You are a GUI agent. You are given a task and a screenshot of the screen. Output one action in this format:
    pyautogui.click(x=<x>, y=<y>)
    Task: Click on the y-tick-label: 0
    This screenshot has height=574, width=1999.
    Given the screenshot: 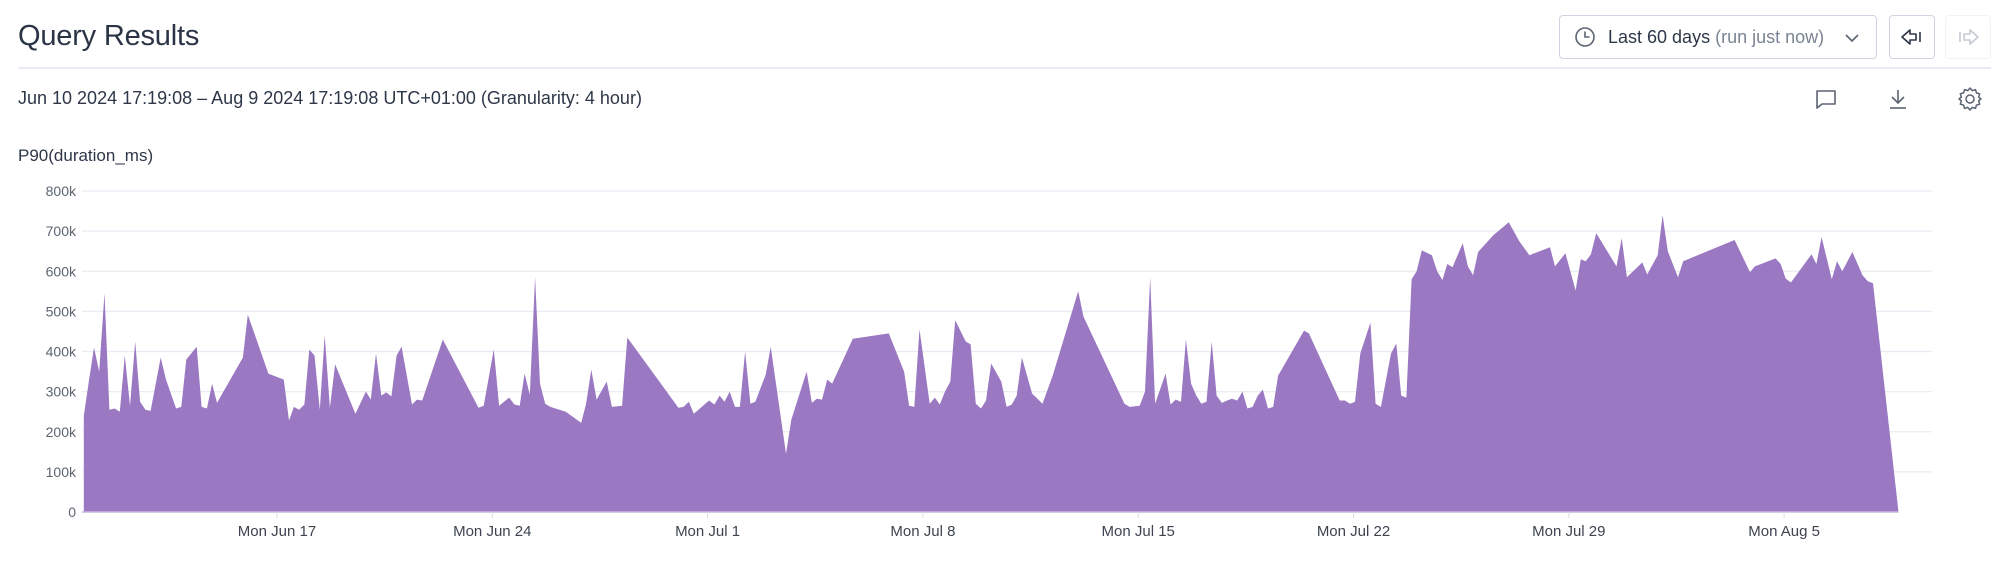 What is the action you would take?
    pyautogui.click(x=72, y=512)
    